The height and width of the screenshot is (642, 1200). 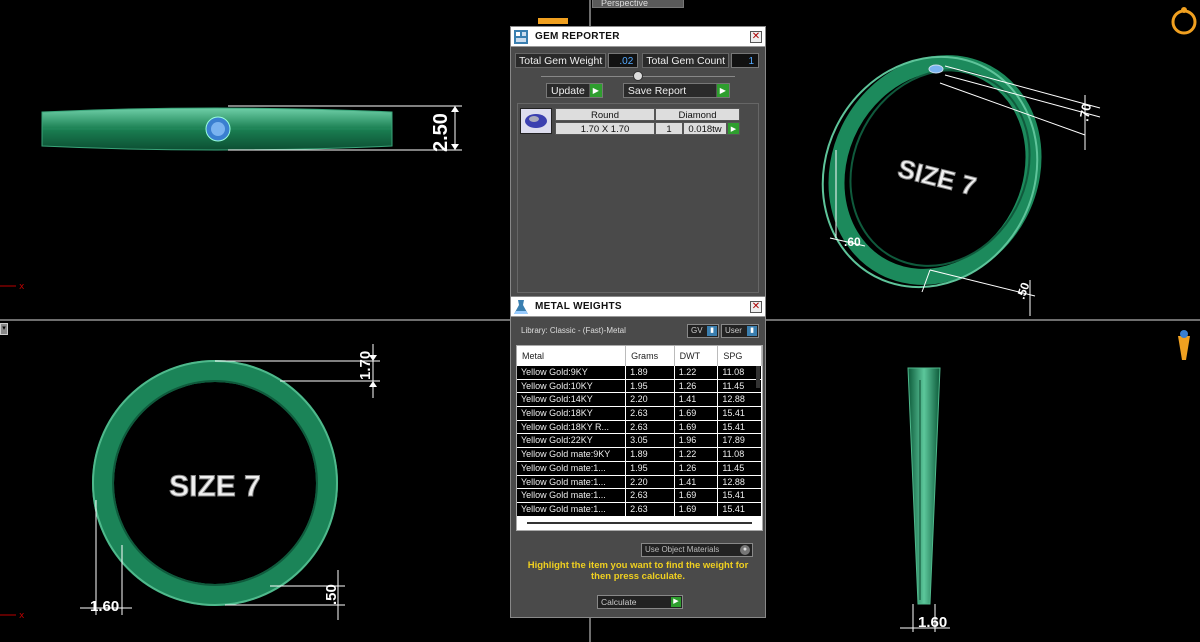 What do you see at coordinates (605, 114) in the screenshot?
I see `gem-shape-header: Round` at bounding box center [605, 114].